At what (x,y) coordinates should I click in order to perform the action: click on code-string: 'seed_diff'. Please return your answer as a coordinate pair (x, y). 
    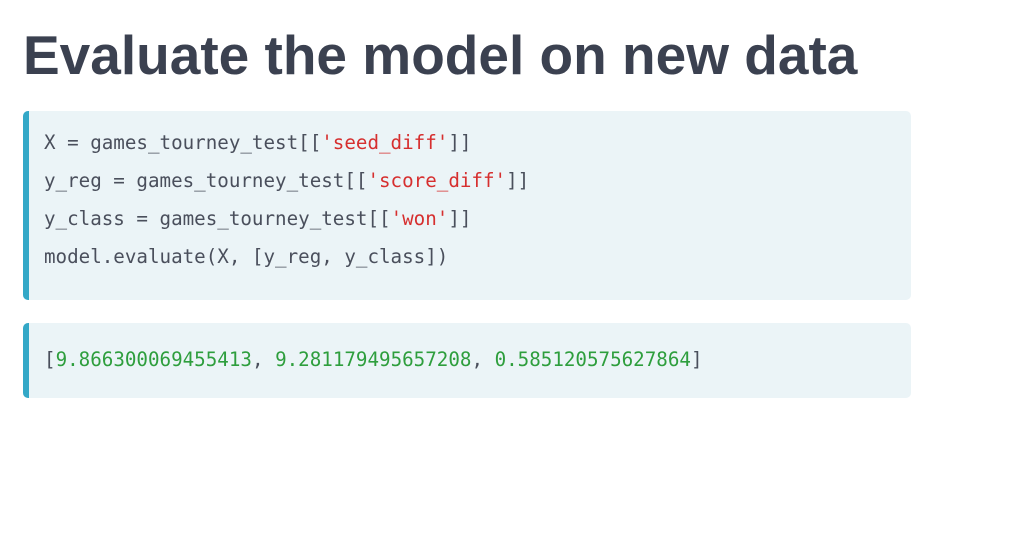
    Looking at the image, I should click on (385, 142).